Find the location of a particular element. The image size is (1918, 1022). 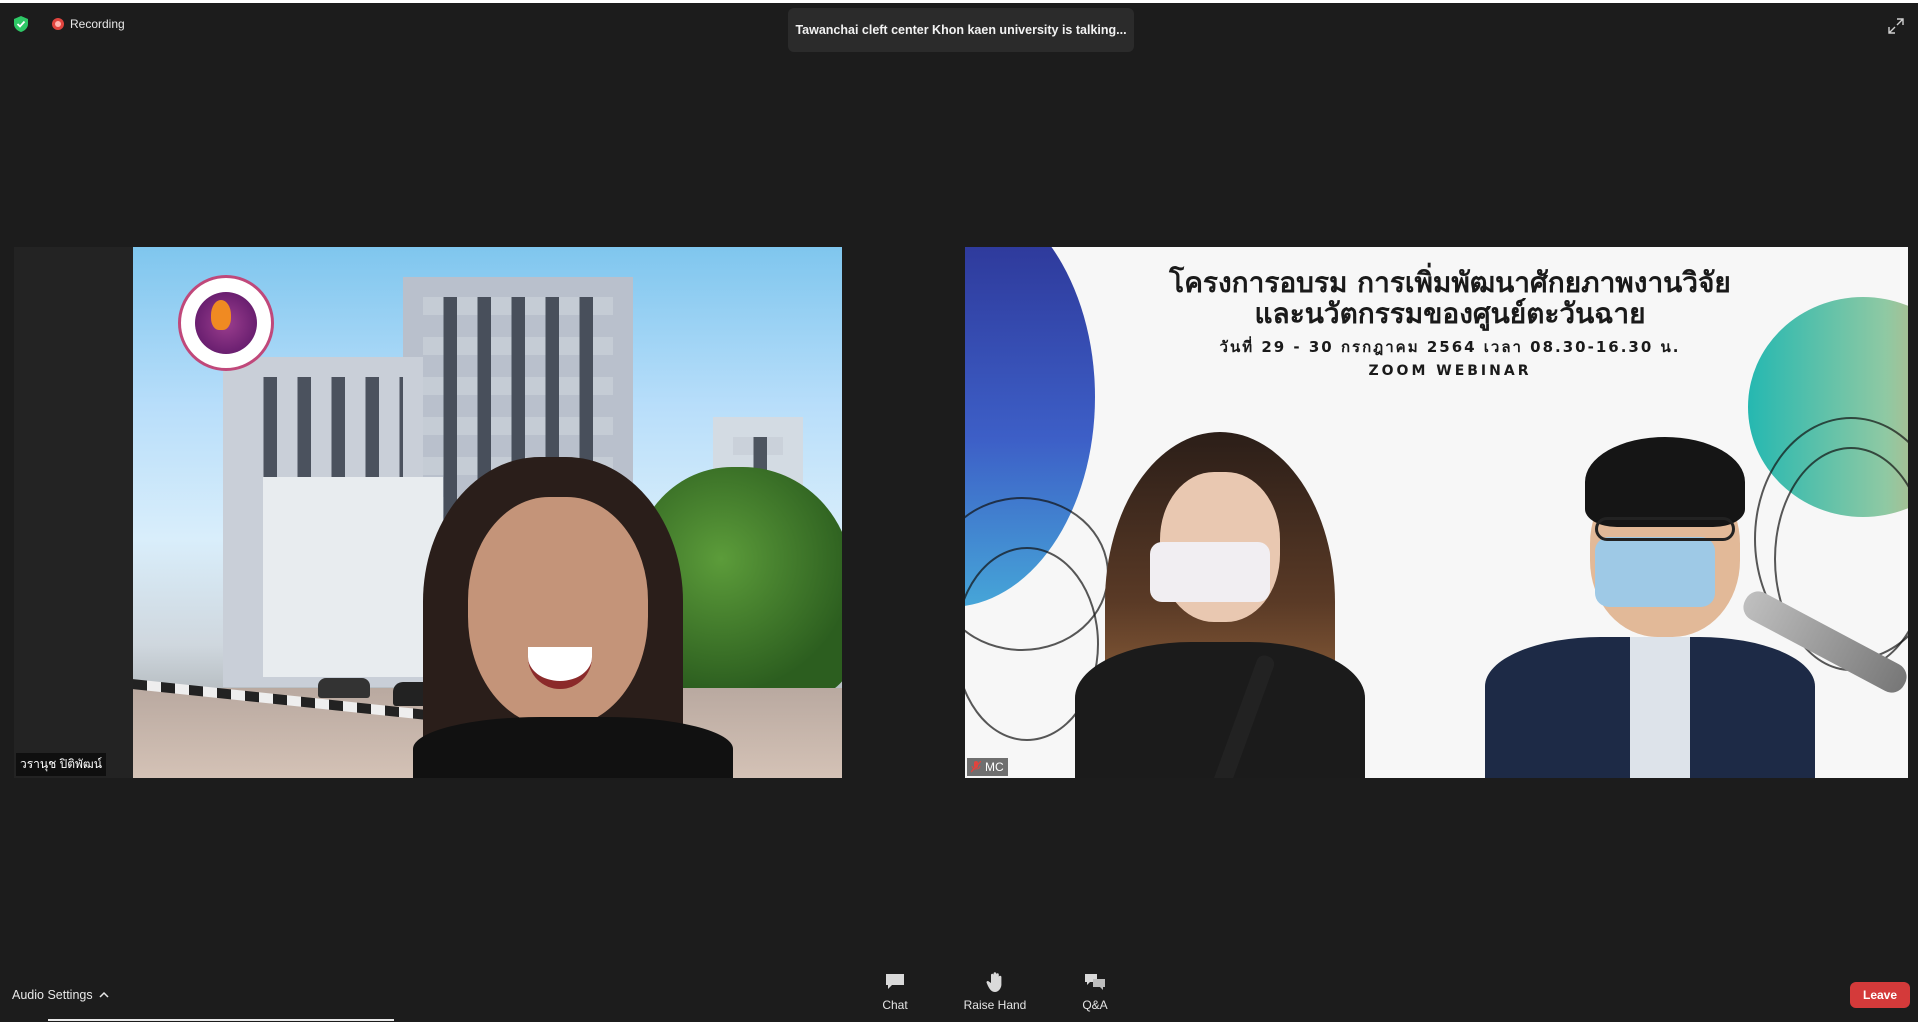

university-seal-logo is located at coordinates (226, 323).